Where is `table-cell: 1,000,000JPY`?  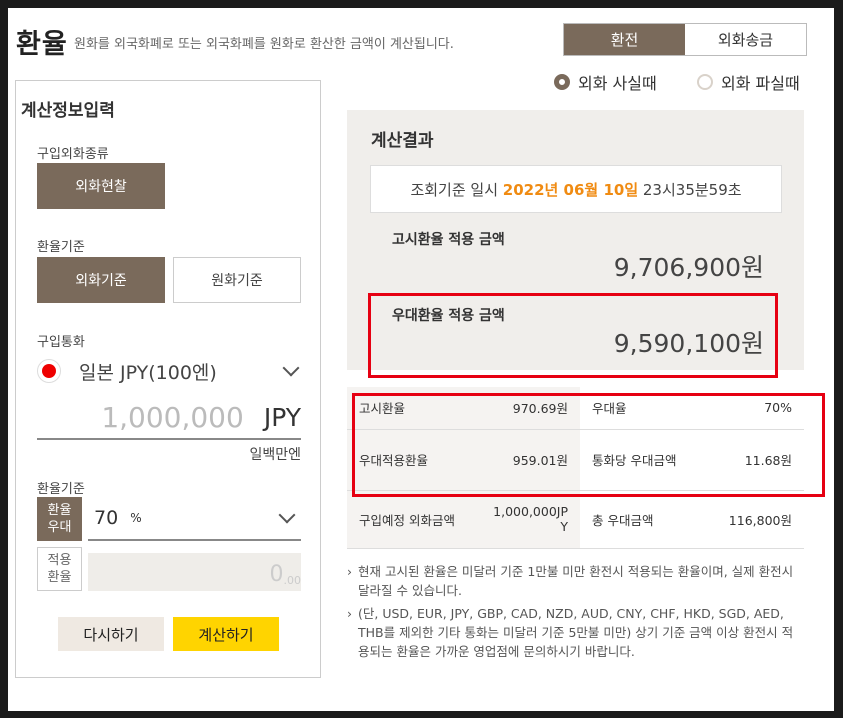
table-cell: 1,000,000JPY is located at coordinates (528, 519).